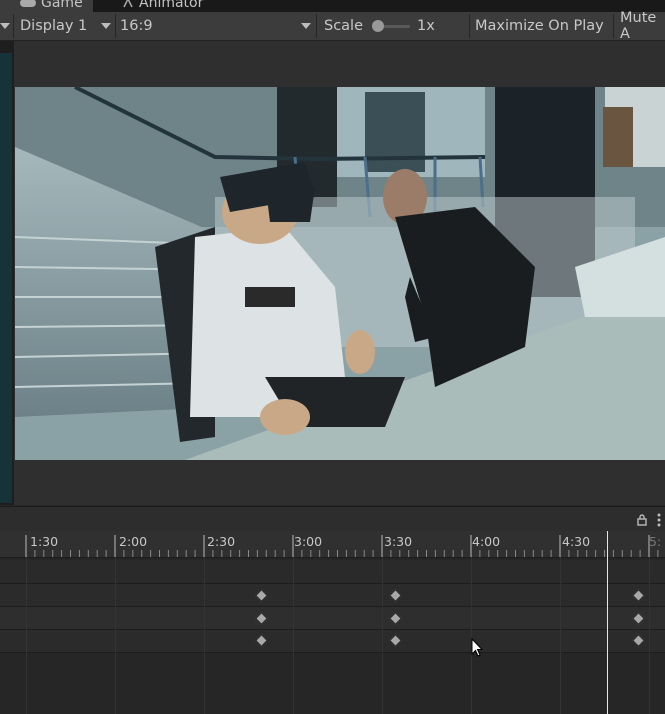 The image size is (665, 714). Describe the element at coordinates (28, 3) in the screenshot. I see `gamepad-icon` at that location.